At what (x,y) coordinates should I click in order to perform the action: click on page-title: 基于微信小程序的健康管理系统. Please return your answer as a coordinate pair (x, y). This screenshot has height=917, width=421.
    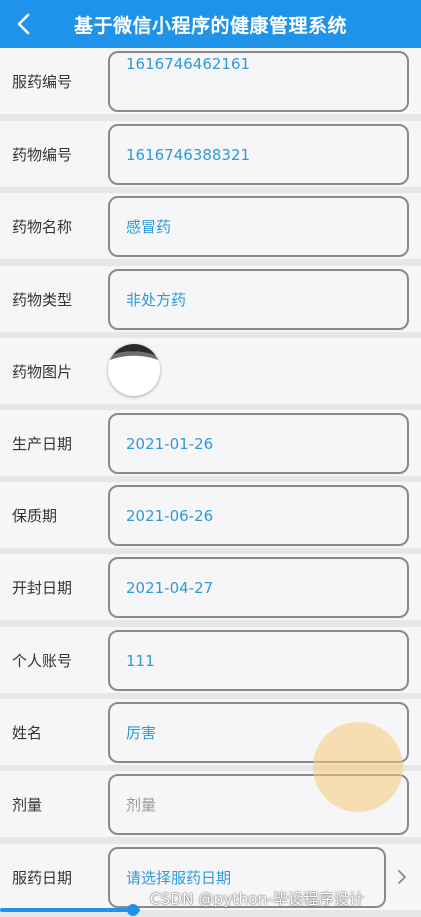
    Looking at the image, I should click on (210, 25).